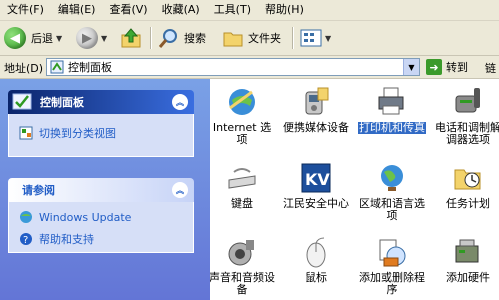 The image size is (499, 300). I want to click on add-remove-programs-icon, so click(392, 252).